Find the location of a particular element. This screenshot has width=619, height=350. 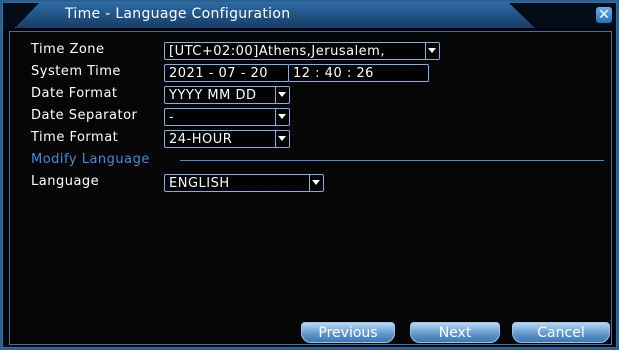

date-format-select: YYYY MM DD is located at coordinates (227, 95).